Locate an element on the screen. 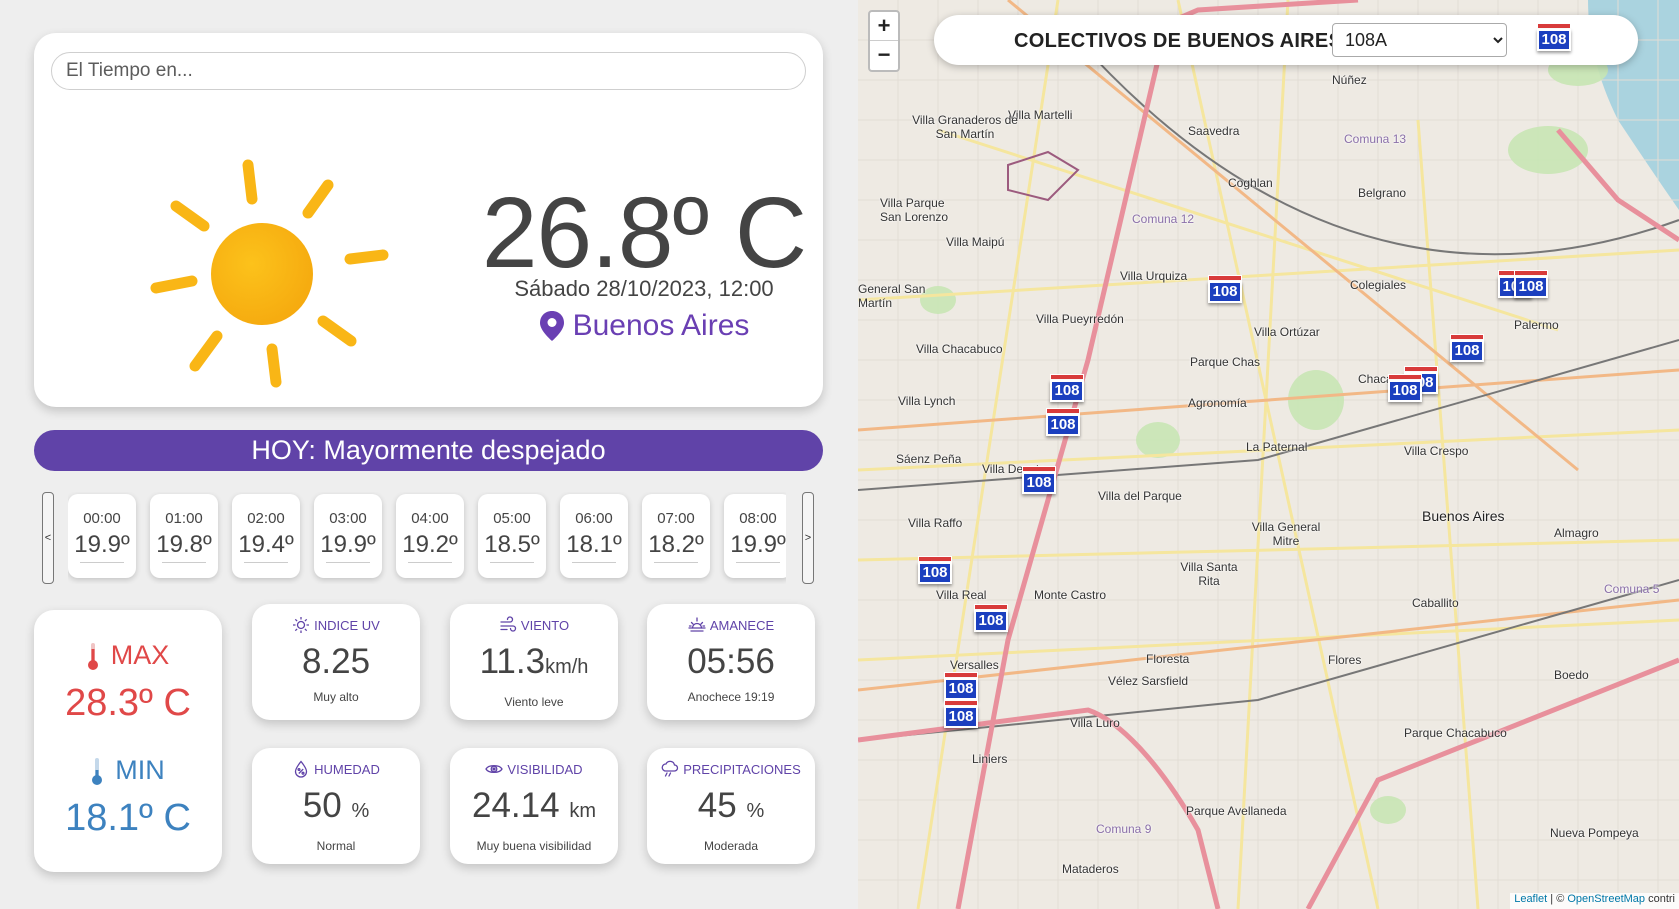 The height and width of the screenshot is (909, 1679). precipitation-description: Moderada is located at coordinates (731, 846).